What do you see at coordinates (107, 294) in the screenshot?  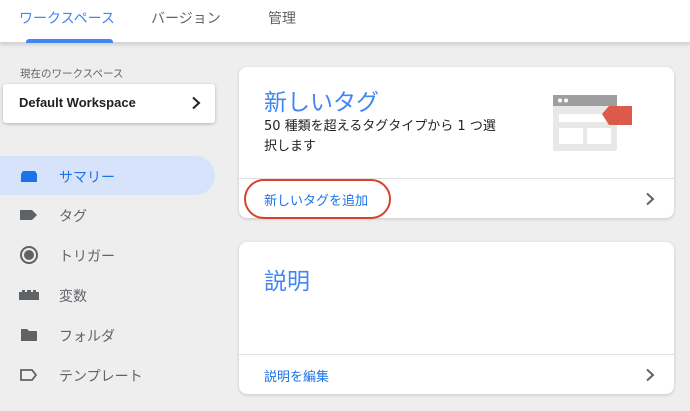 I see `sidebar-item-variables: 変数` at bounding box center [107, 294].